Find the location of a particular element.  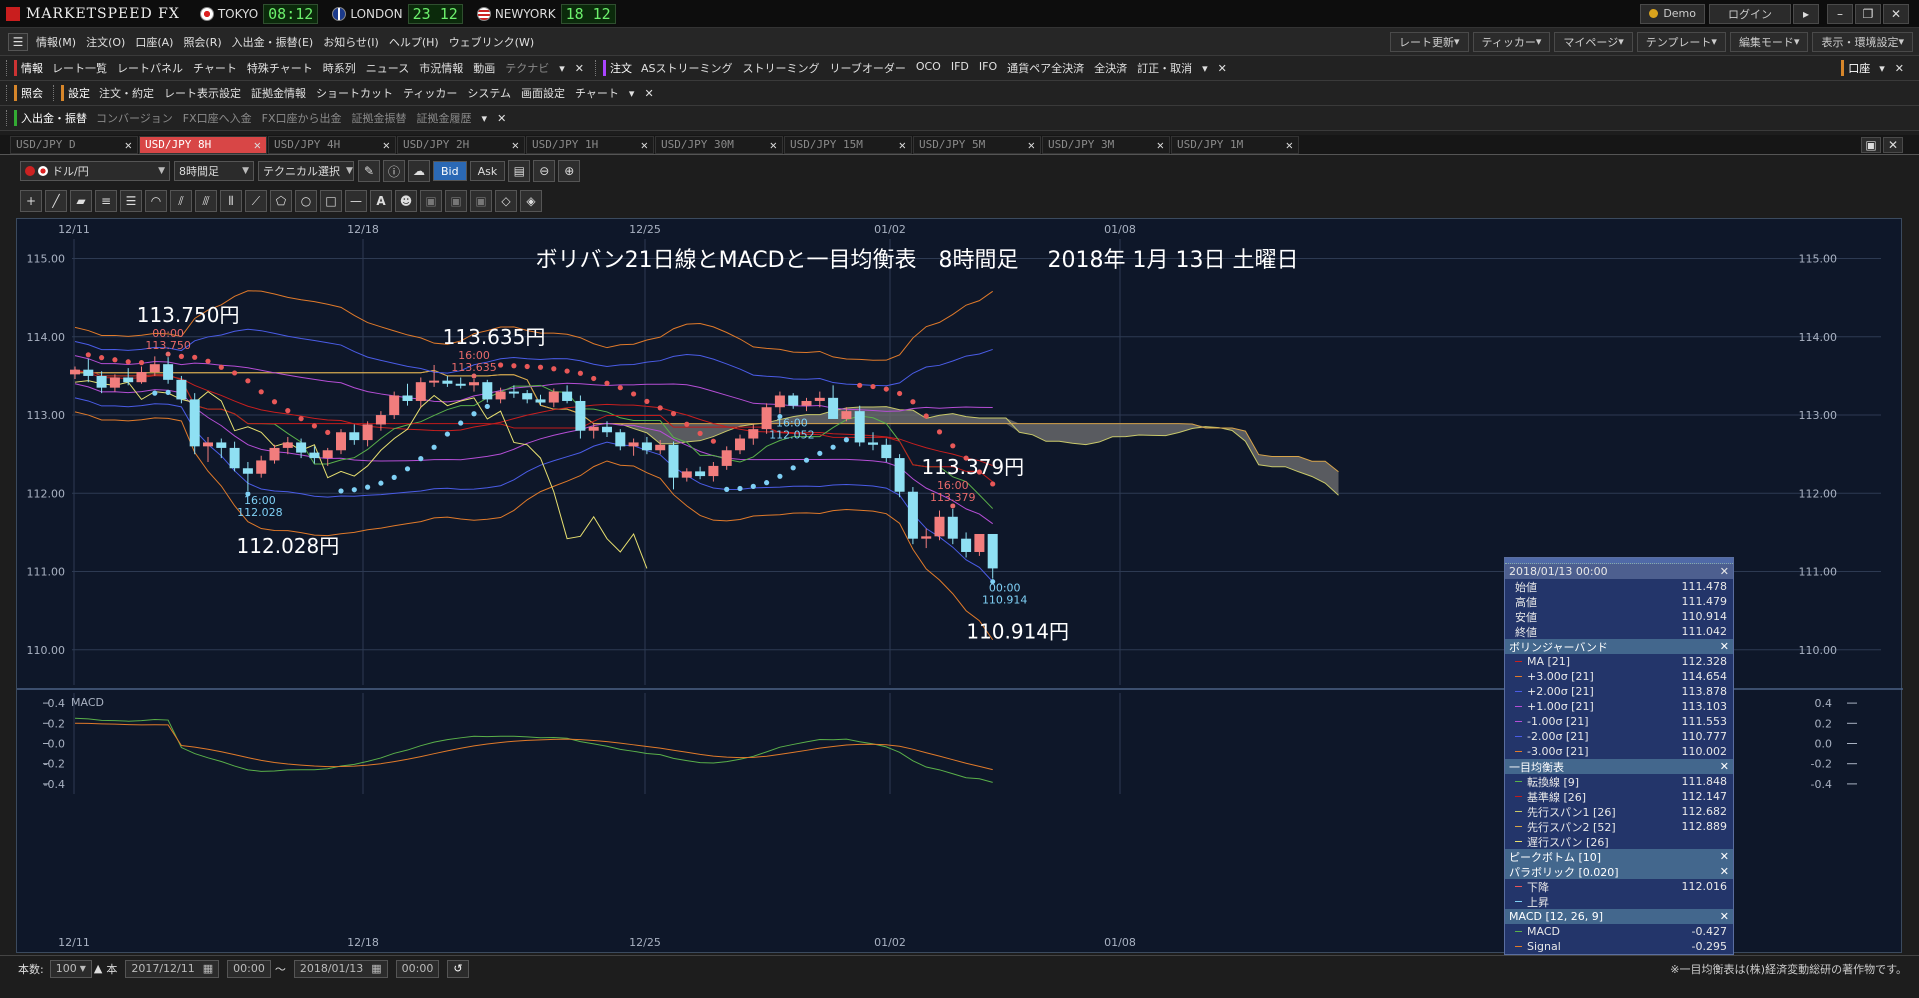

account-group-label: 口座 is located at coordinates (1857, 68).